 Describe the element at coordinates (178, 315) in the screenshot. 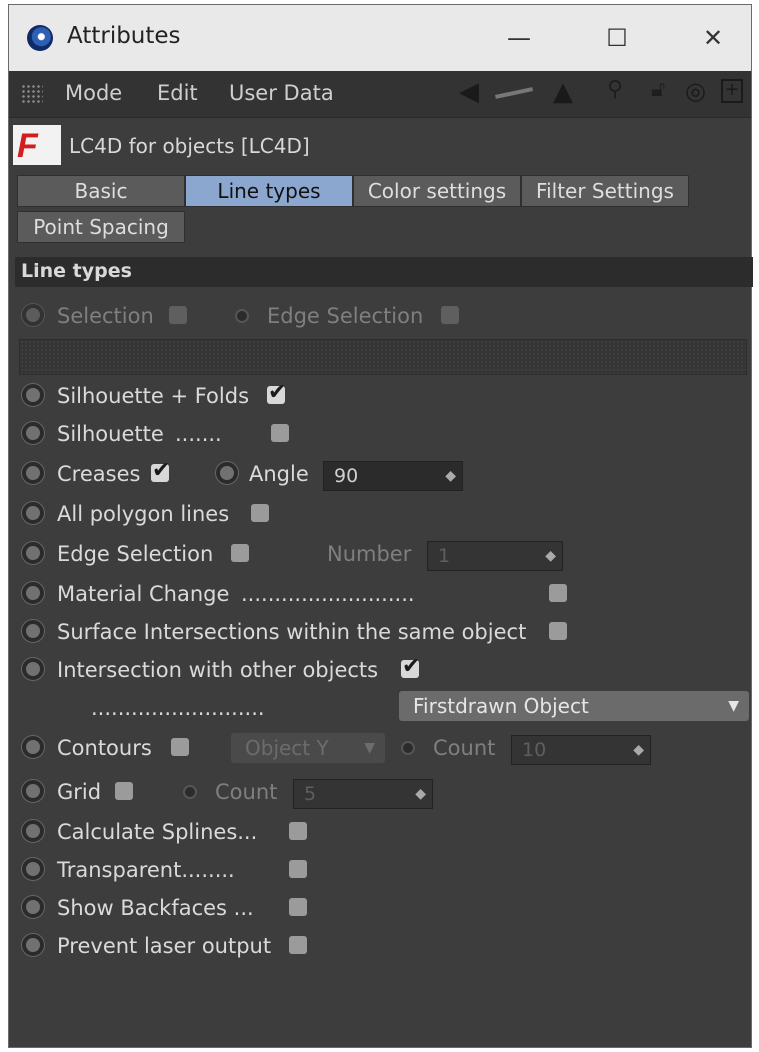

I see `selection-checkbox` at that location.